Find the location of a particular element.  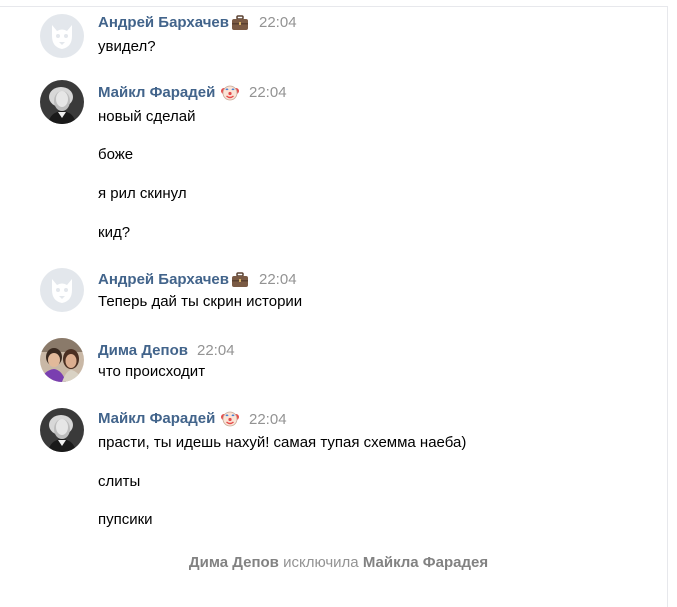

message-text: увидел? is located at coordinates (127, 46).